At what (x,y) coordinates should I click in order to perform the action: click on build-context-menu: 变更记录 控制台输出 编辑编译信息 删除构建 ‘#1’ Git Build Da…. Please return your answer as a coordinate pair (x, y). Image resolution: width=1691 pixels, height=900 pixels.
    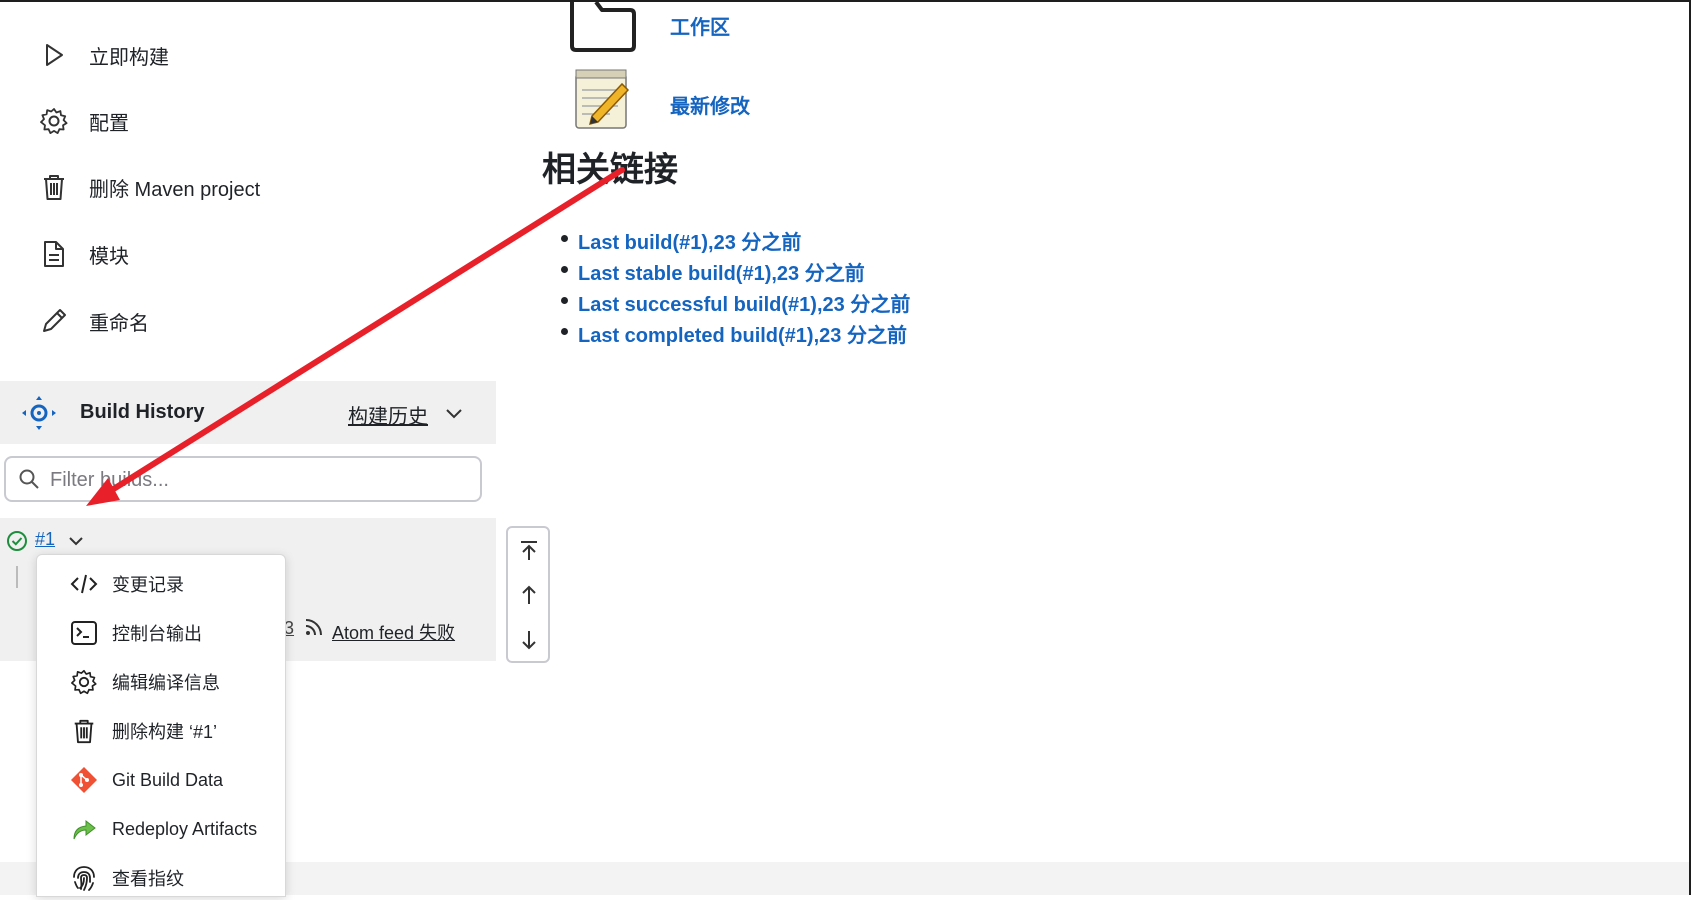
    Looking at the image, I should click on (161, 725).